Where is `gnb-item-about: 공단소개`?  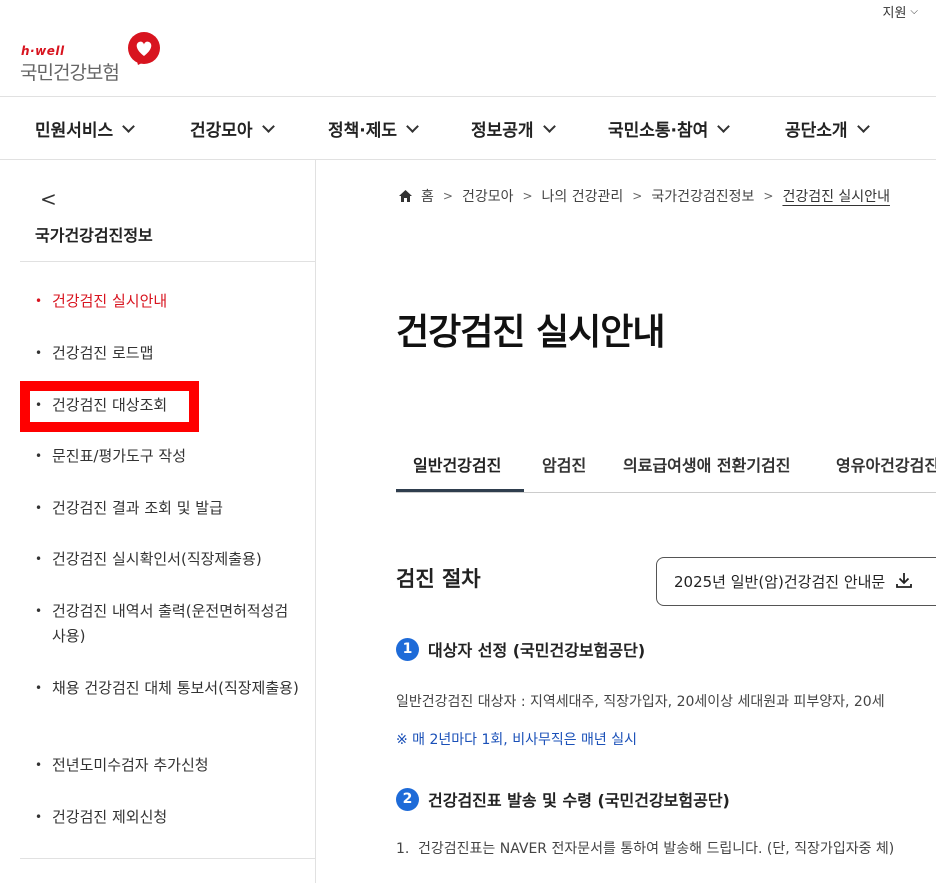 gnb-item-about: 공단소개 is located at coordinates (826, 128).